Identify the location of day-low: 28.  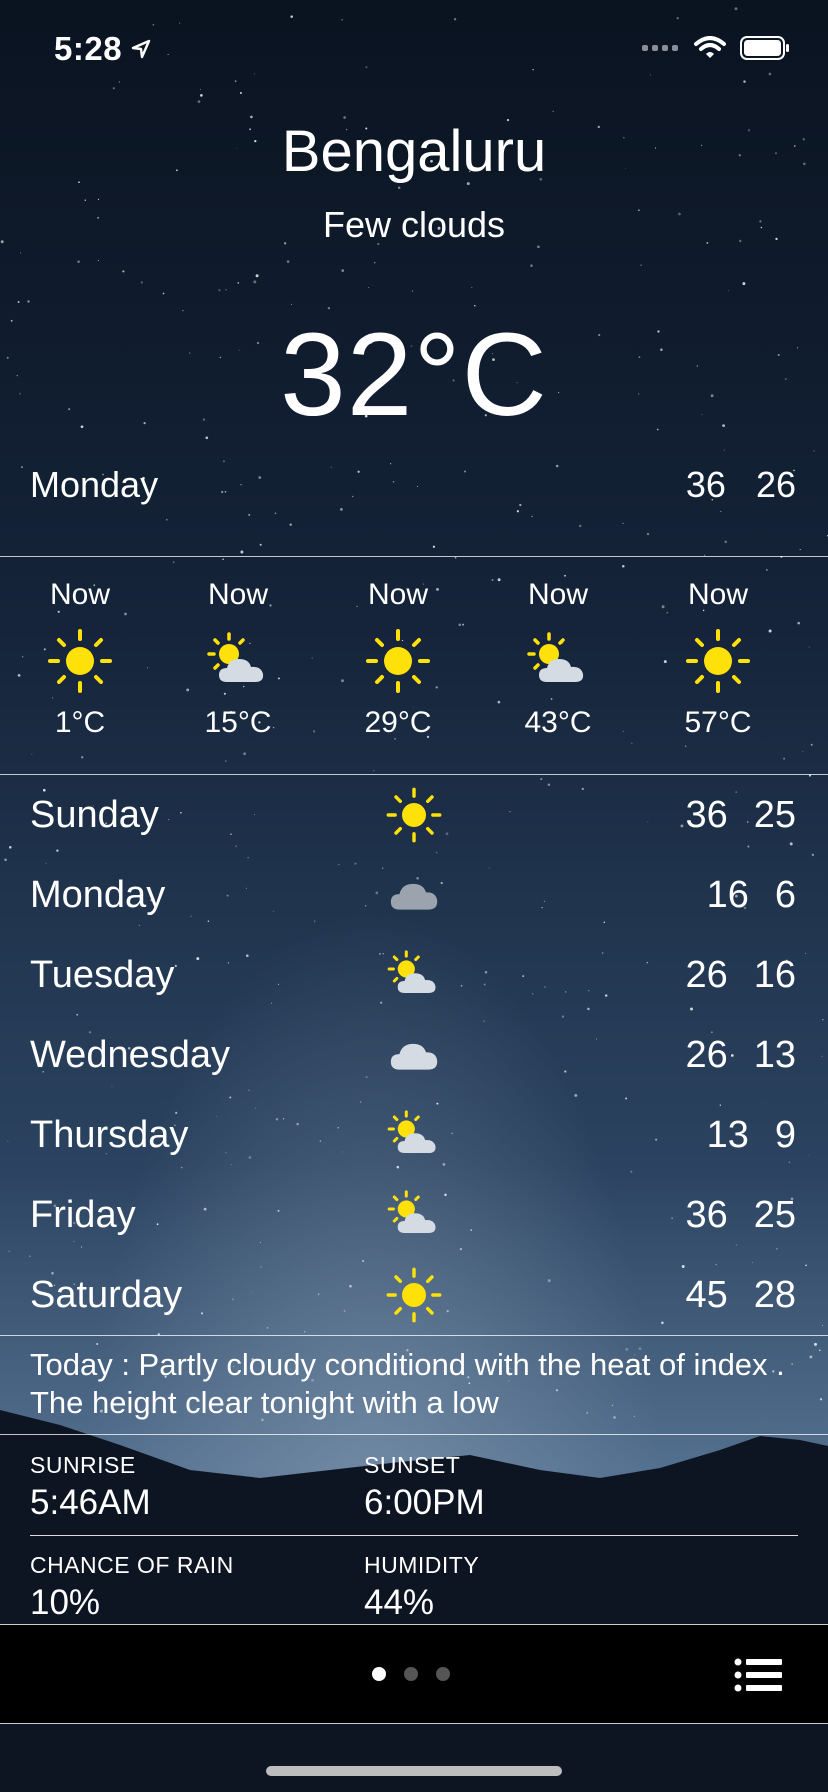
(774, 1294).